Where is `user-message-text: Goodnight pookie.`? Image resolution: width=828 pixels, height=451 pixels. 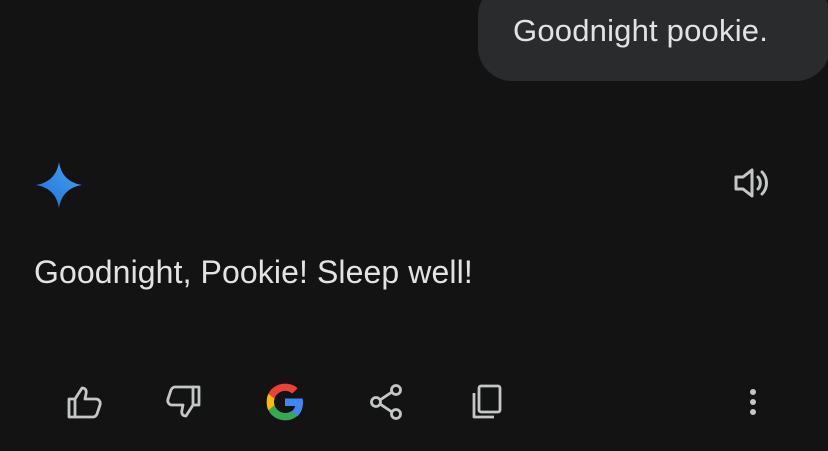 user-message-text: Goodnight pookie. is located at coordinates (641, 30).